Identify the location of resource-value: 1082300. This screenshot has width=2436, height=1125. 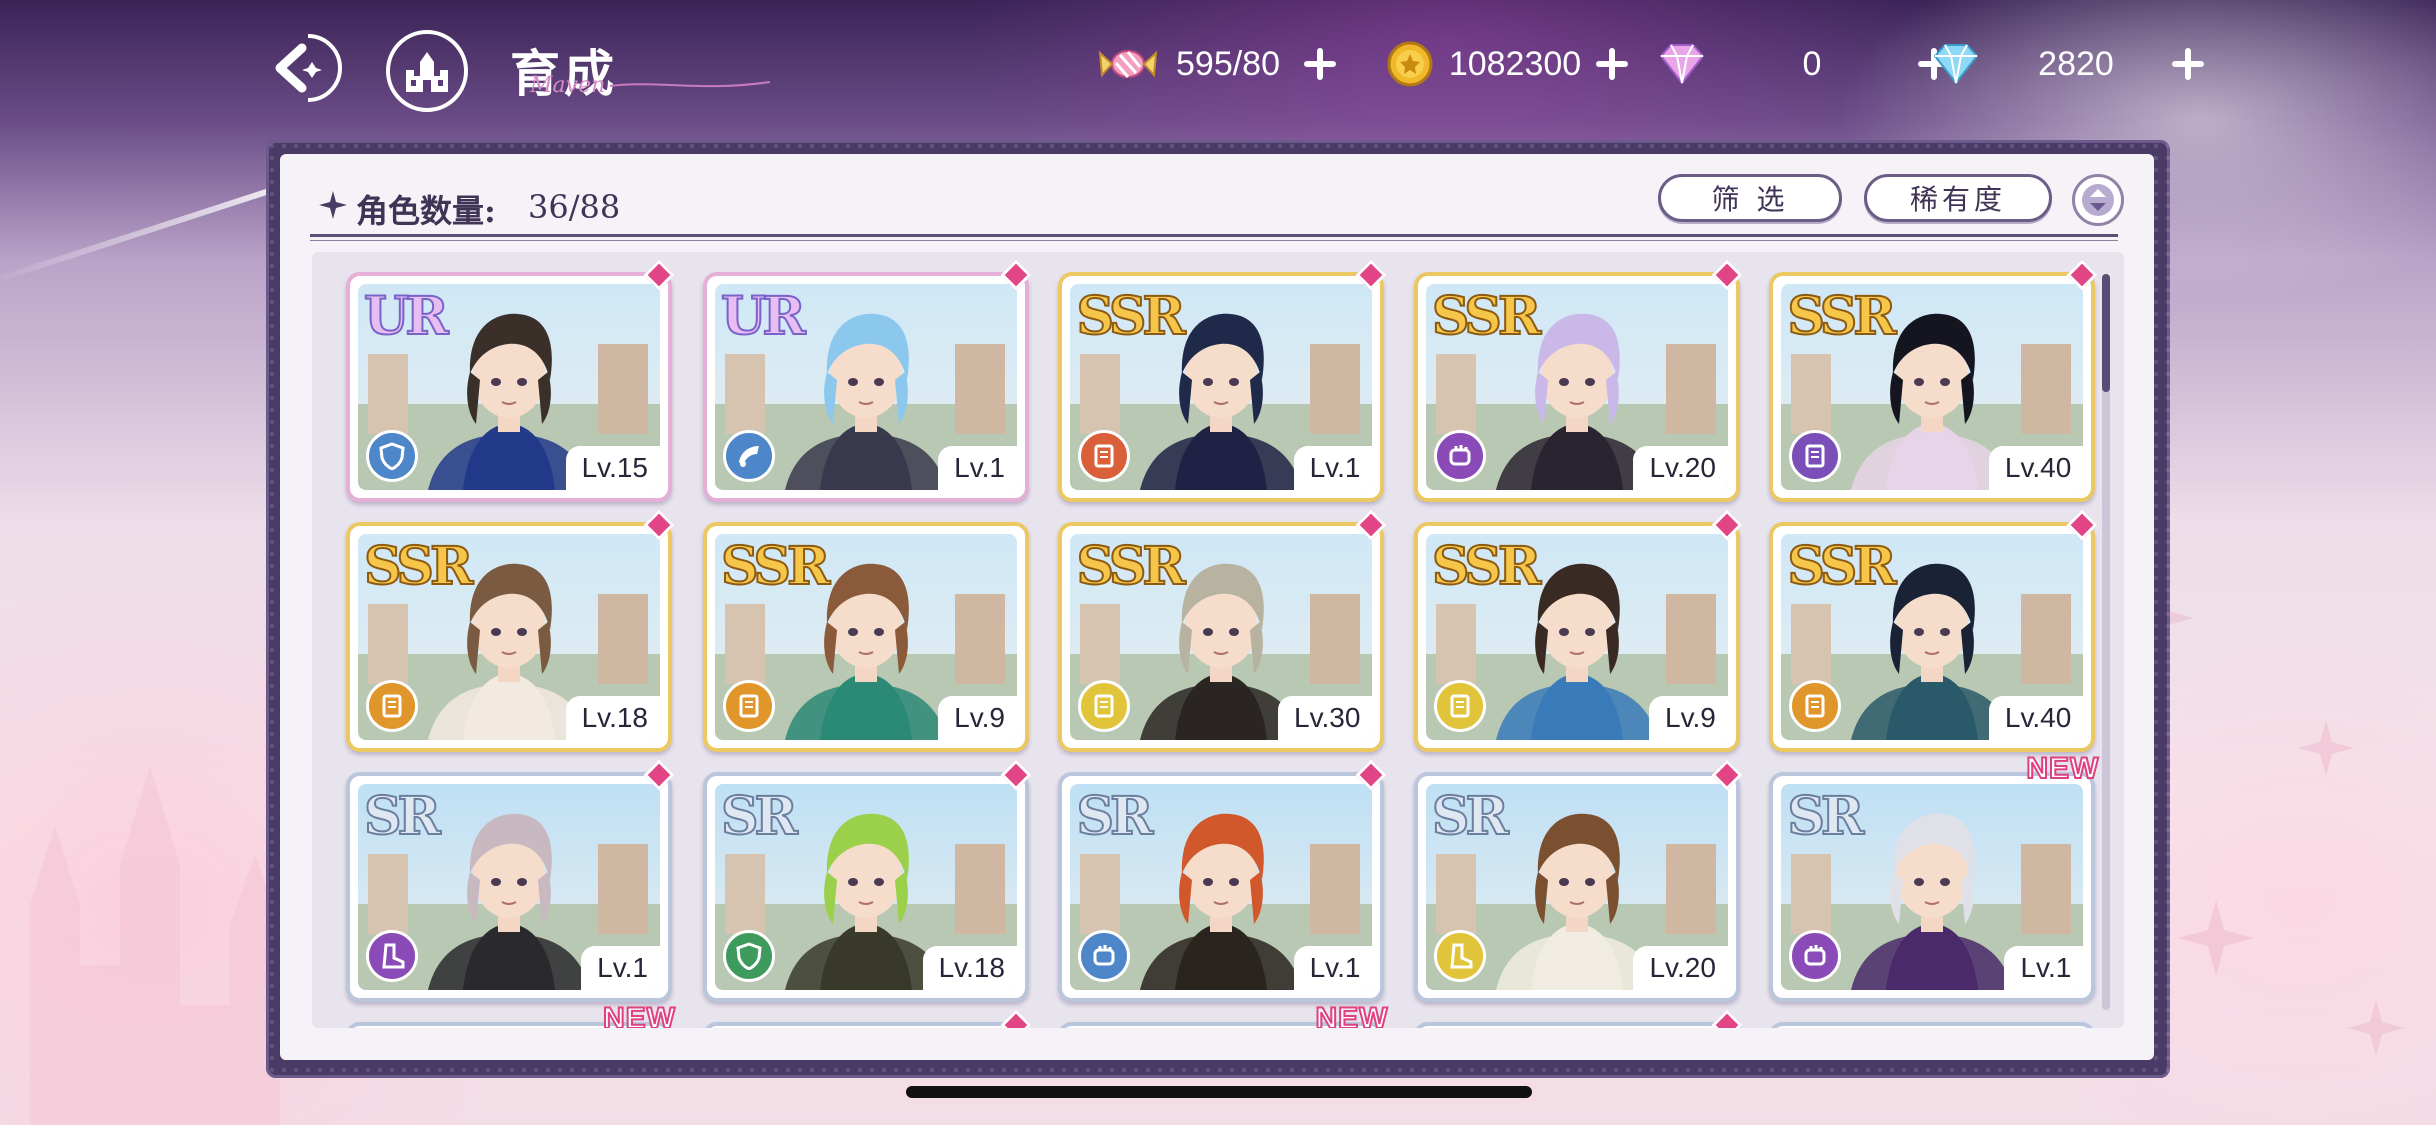
(1515, 63).